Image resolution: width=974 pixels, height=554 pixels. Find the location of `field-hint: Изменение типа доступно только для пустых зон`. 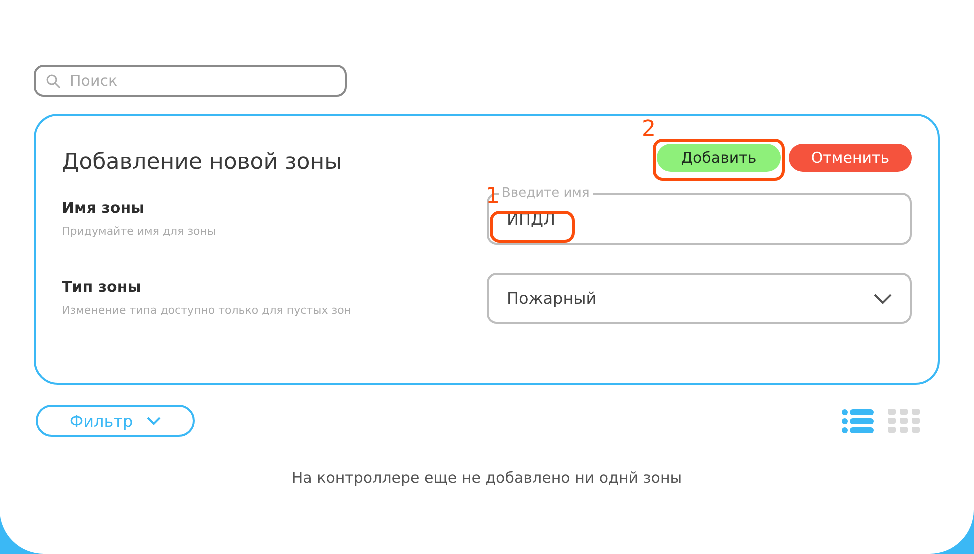

field-hint: Изменение типа доступно только для пустых зон is located at coordinates (207, 310).